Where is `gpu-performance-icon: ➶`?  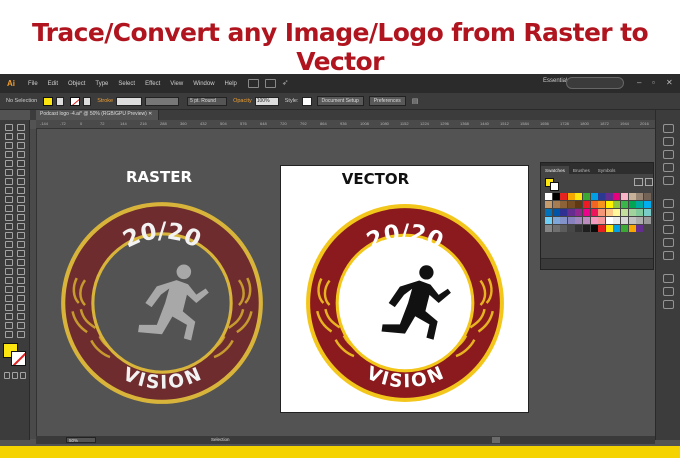 gpu-performance-icon: ➶ is located at coordinates (287, 83).